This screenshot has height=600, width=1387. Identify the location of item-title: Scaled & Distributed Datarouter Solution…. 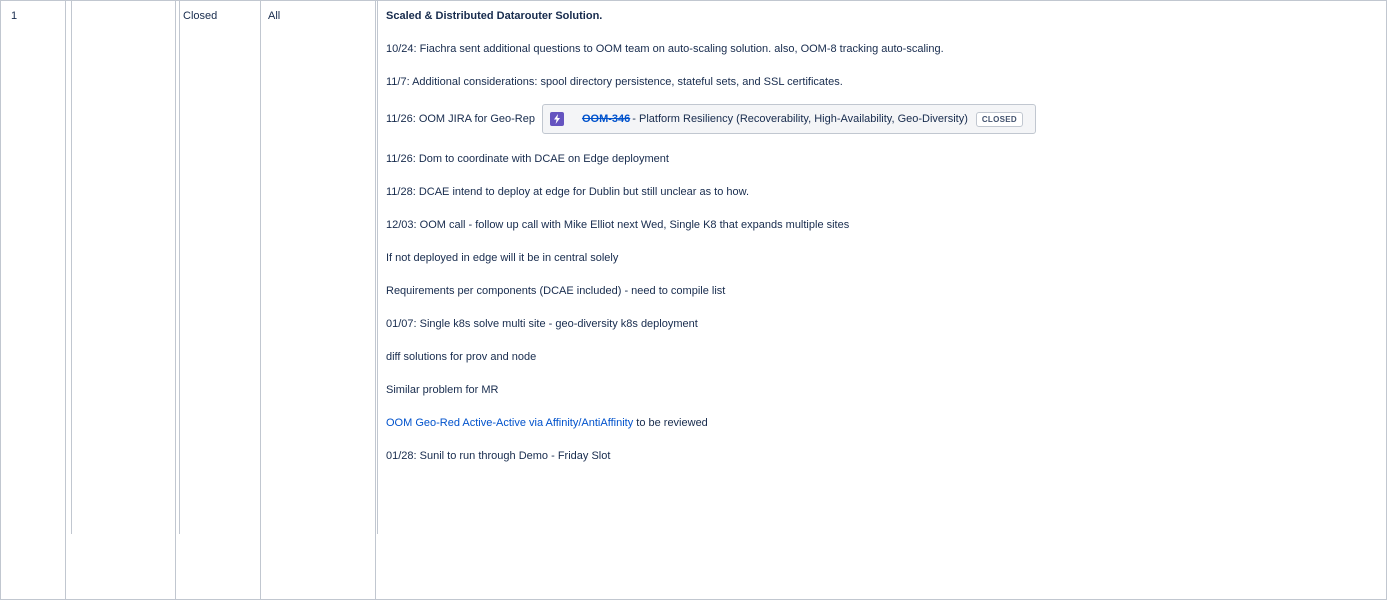
(494, 16).